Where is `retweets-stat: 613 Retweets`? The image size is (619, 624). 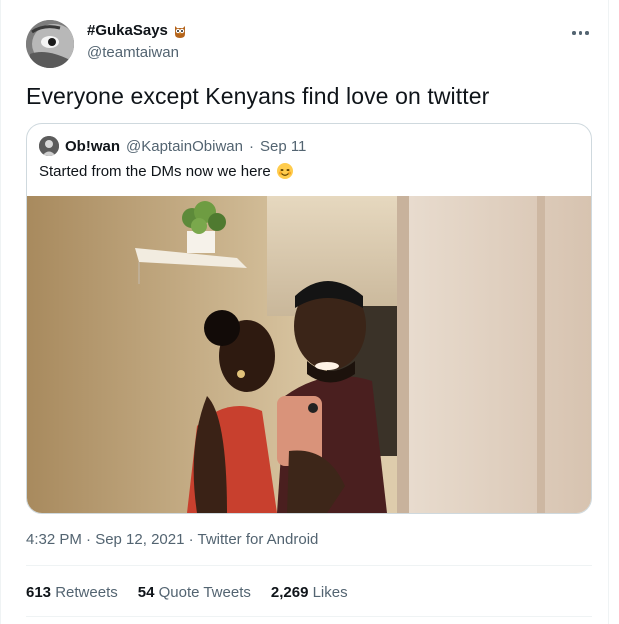 retweets-stat: 613 Retweets is located at coordinates (72, 592).